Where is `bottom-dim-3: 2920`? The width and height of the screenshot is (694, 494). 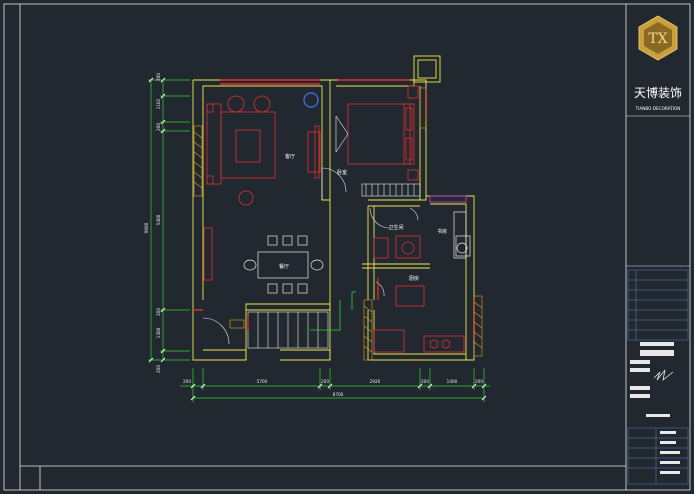 bottom-dim-3: 2920 is located at coordinates (375, 381).